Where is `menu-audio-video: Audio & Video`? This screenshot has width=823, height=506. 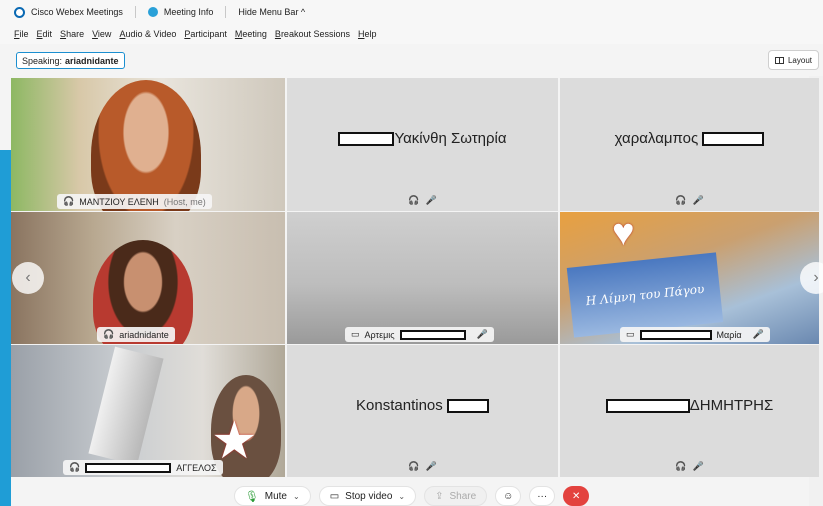
menu-audio-video: Audio & Video is located at coordinates (147, 34).